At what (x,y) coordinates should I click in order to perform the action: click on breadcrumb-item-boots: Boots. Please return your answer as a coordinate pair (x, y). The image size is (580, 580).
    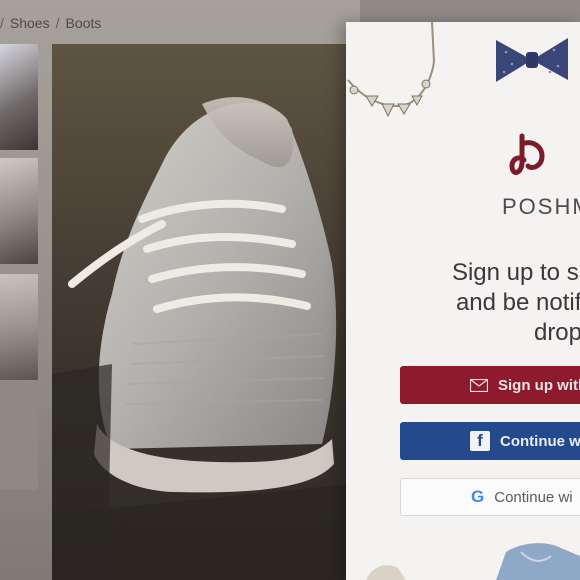
    Looking at the image, I should click on (83, 23).